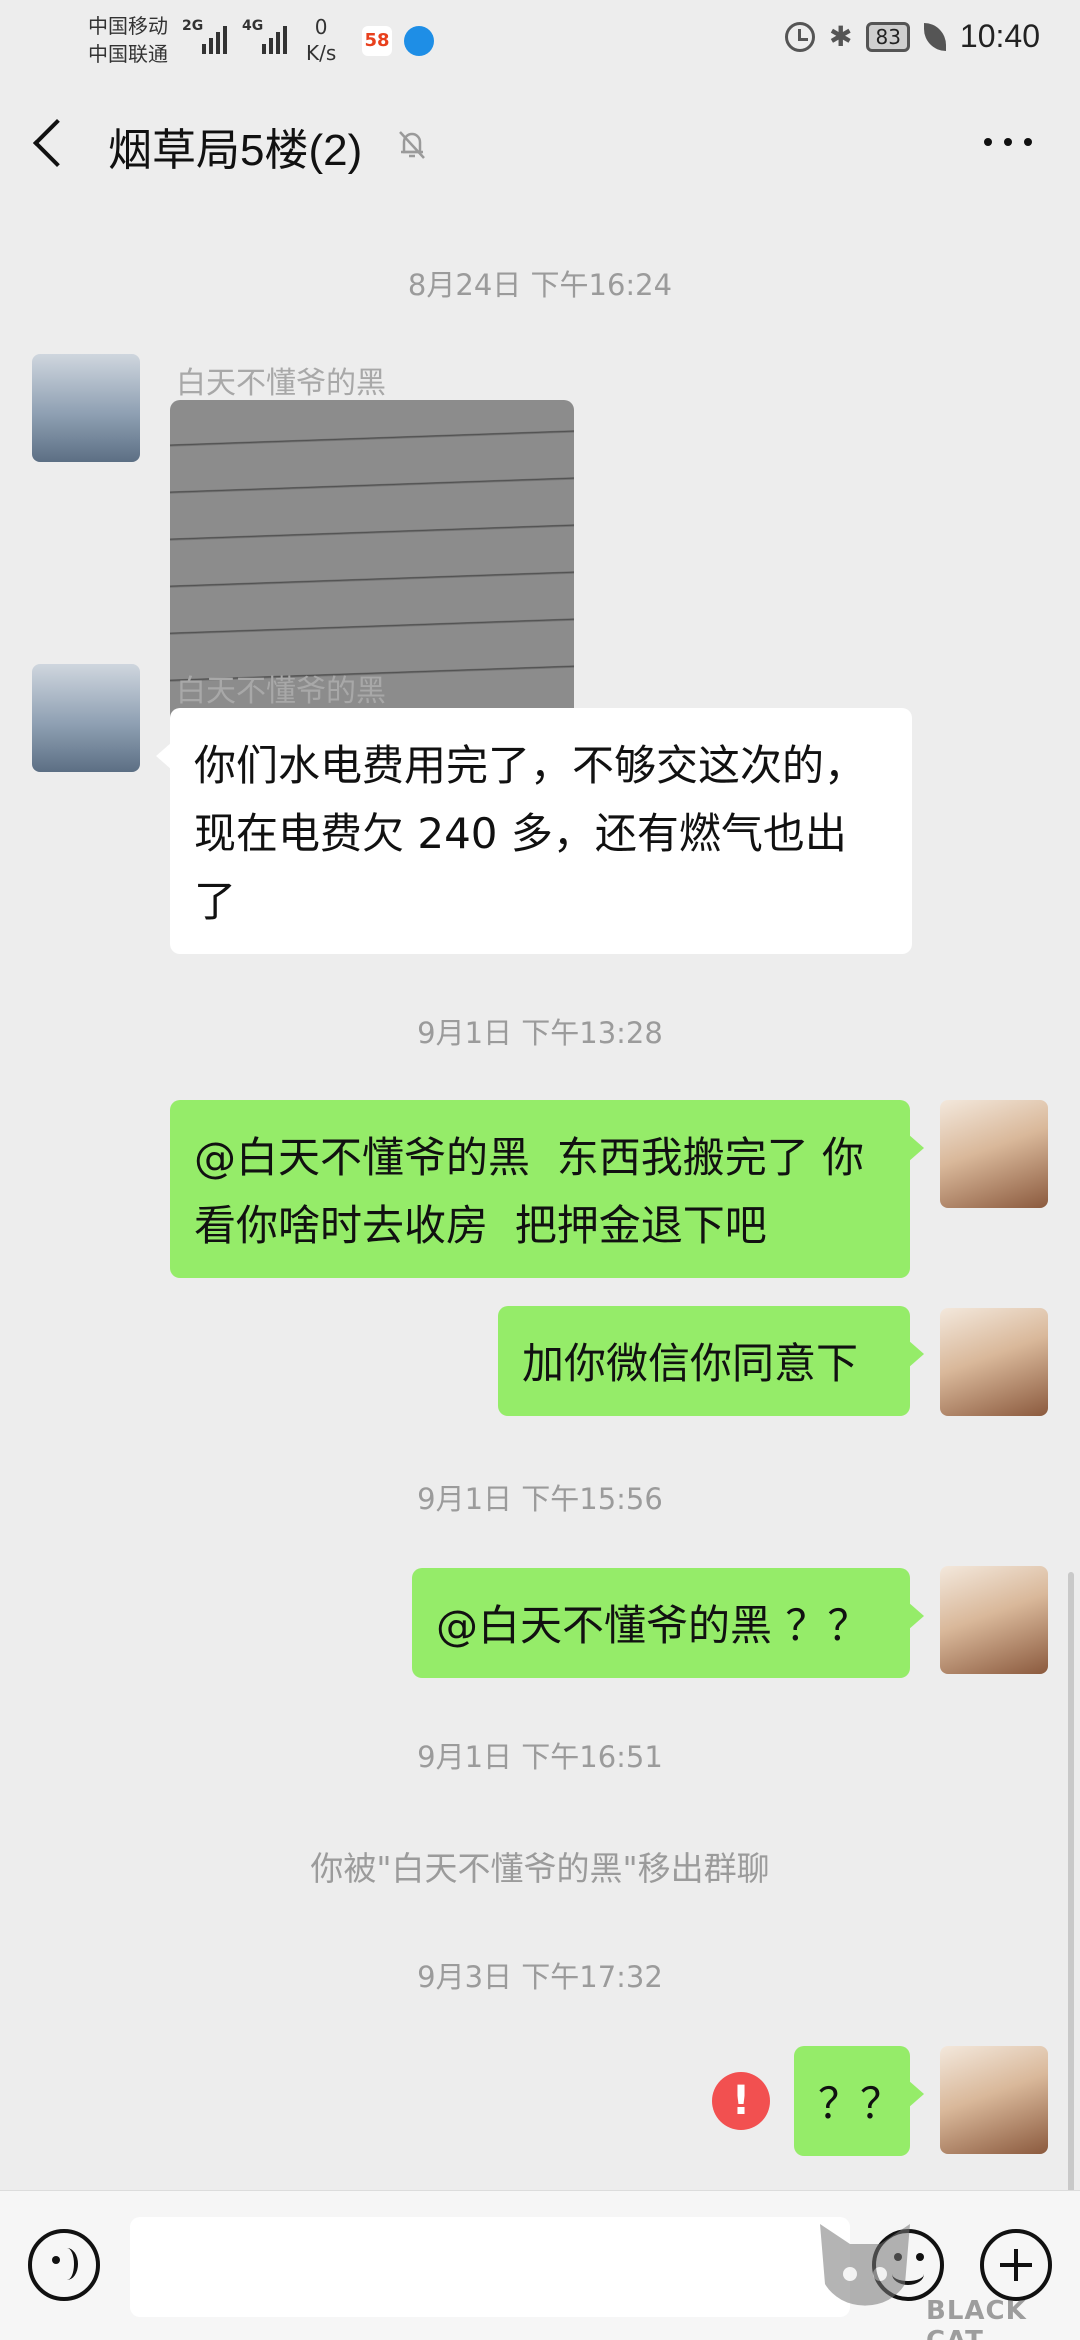 The image size is (1080, 2340). I want to click on message-bubble: 你们水电费用完了，不够交这次的，现在电费欠 240 多，还有燃气也出了, so click(534, 831).